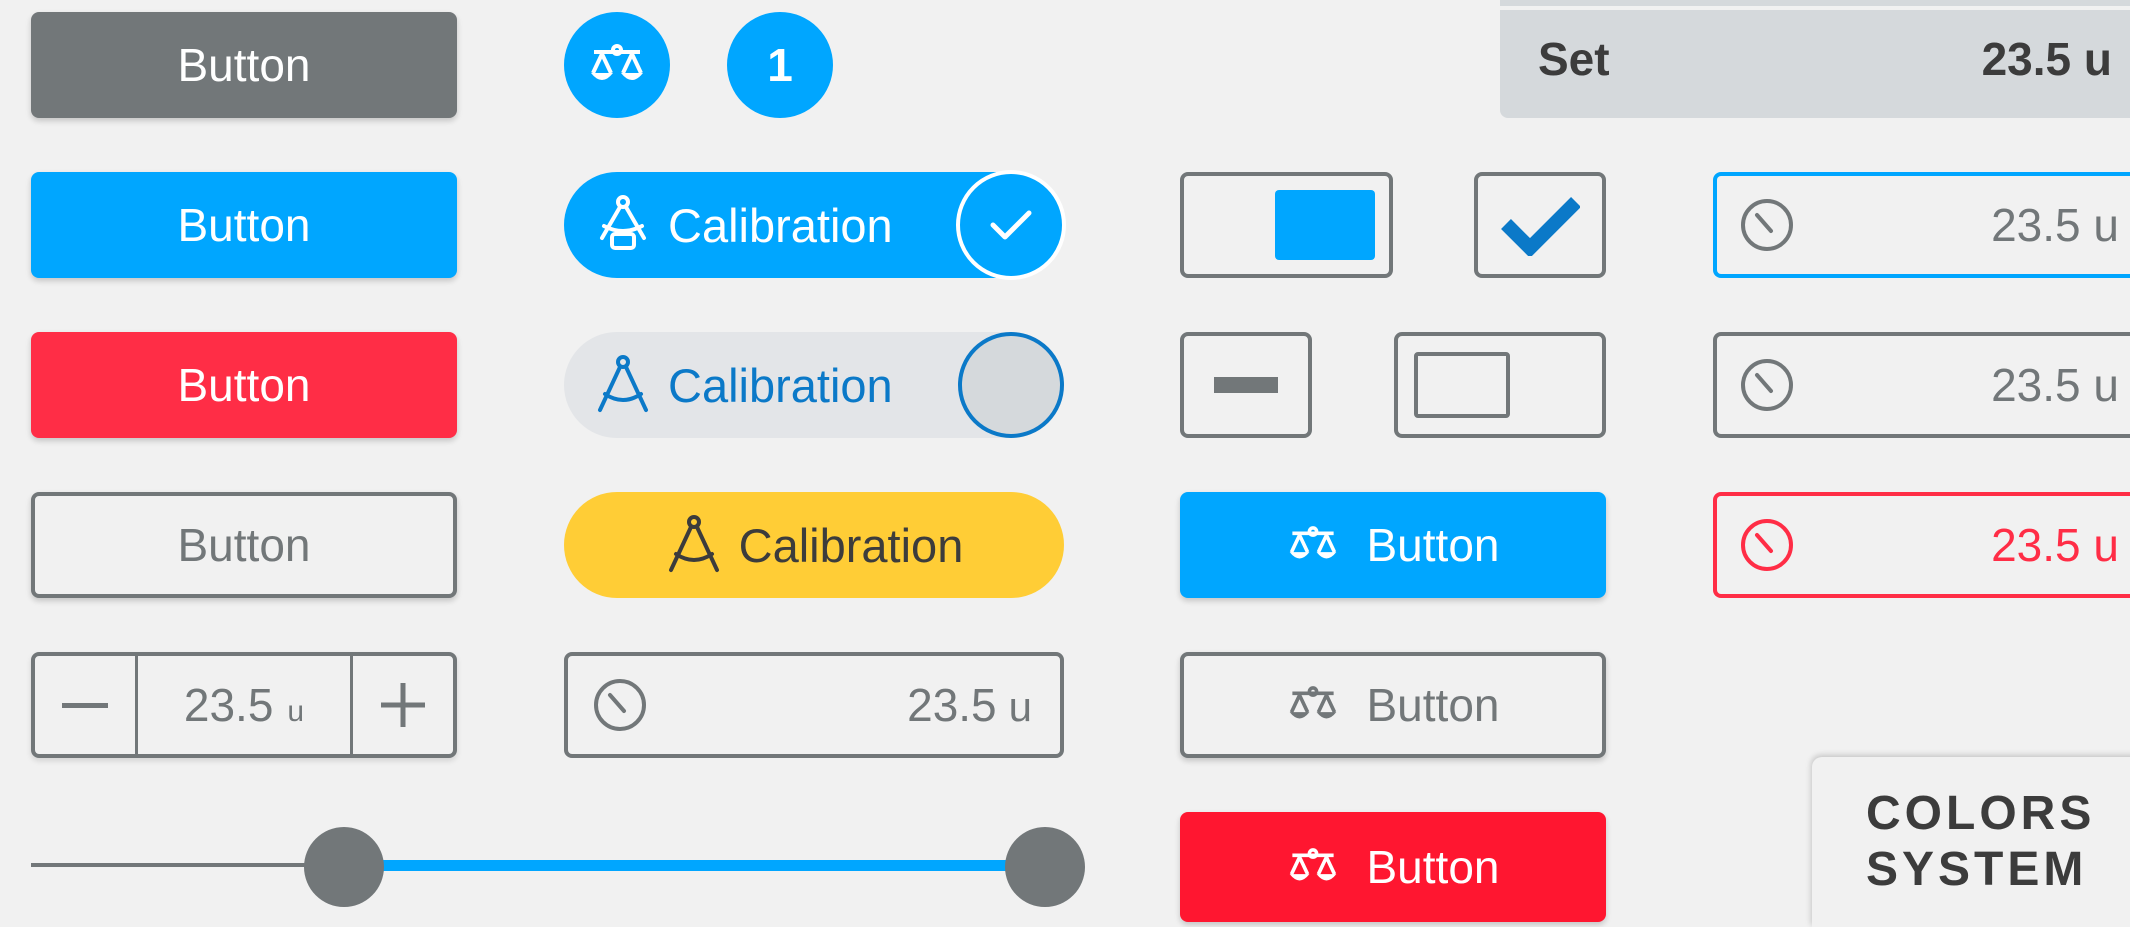  I want to click on scale-red-button: Button, so click(1393, 867).